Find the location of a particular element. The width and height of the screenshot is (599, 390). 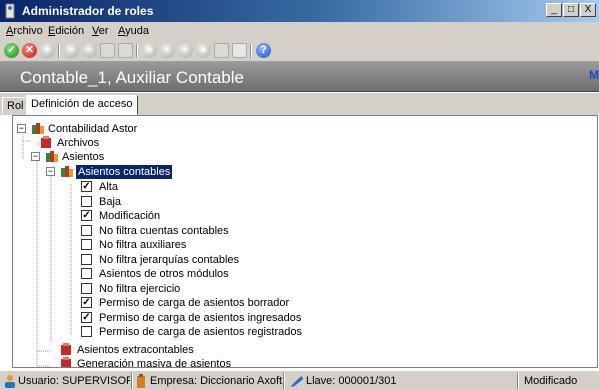

corner-logo-icon: M is located at coordinates (594, 75).